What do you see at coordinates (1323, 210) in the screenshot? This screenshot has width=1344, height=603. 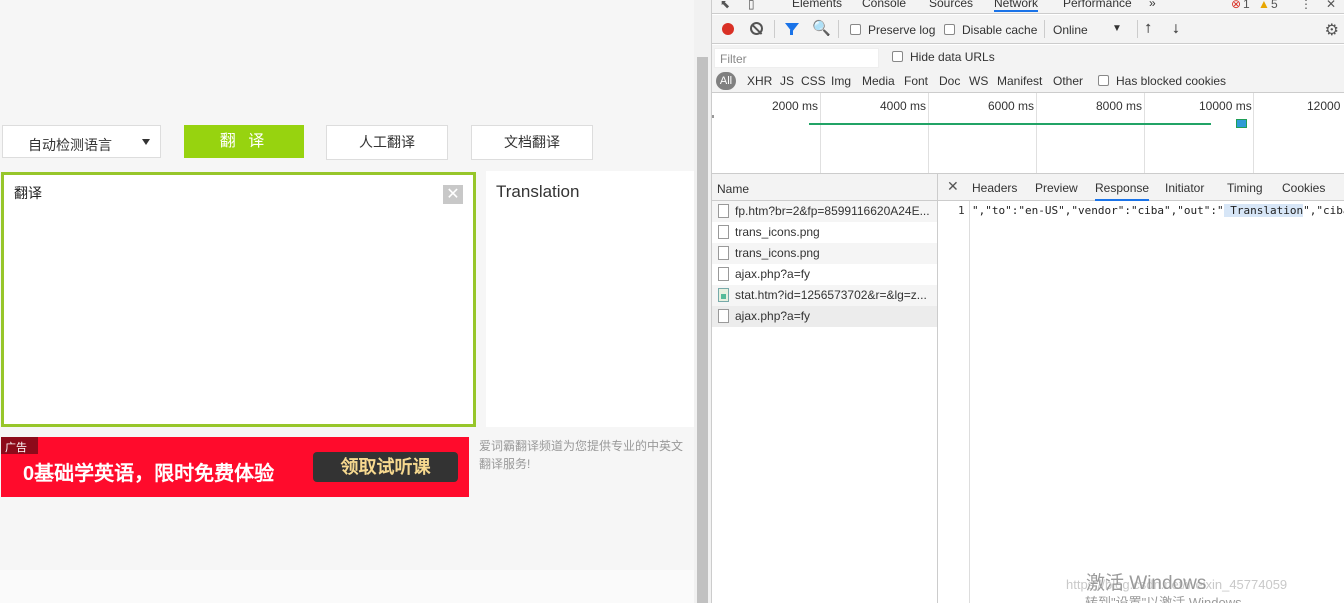 I see `response-text-tail: ","ciba` at bounding box center [1323, 210].